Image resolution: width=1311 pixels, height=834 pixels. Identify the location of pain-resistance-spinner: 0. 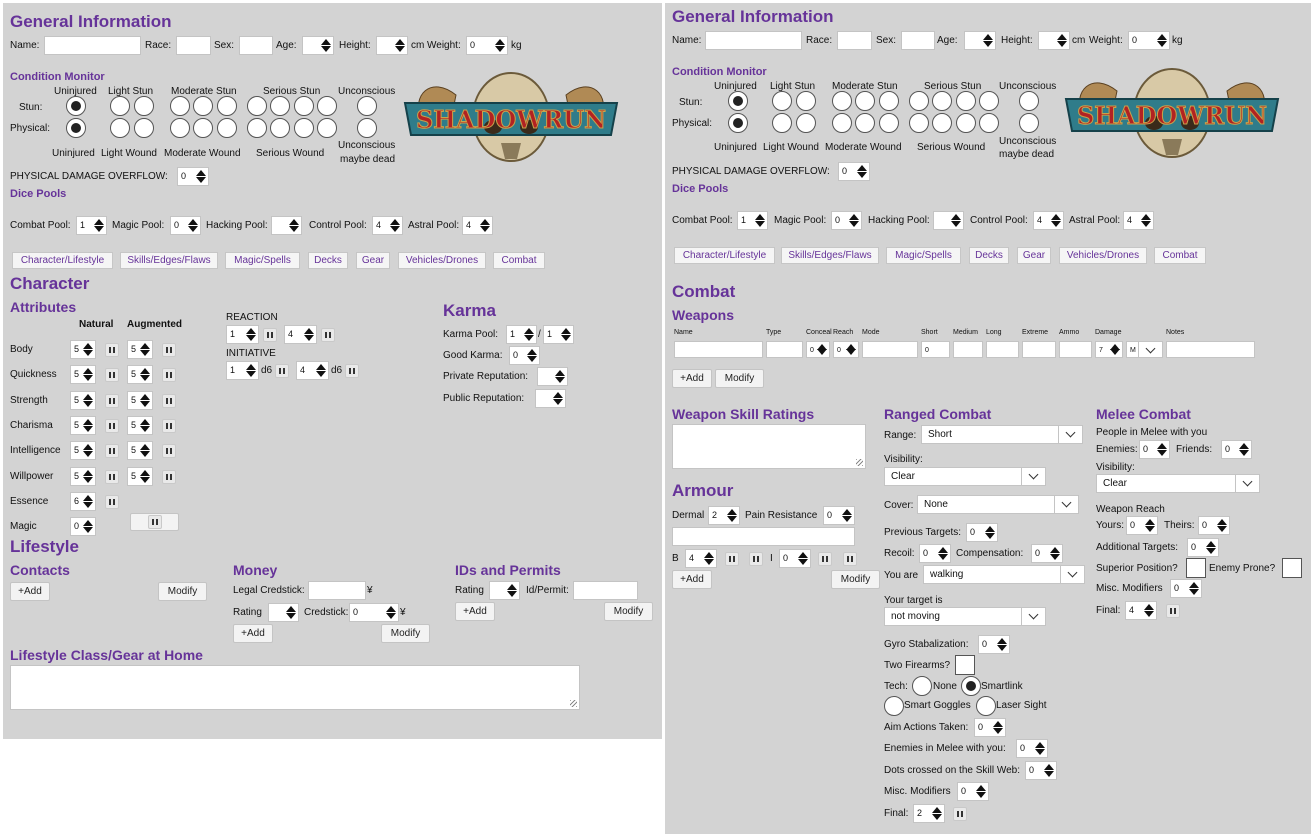
(839, 515).